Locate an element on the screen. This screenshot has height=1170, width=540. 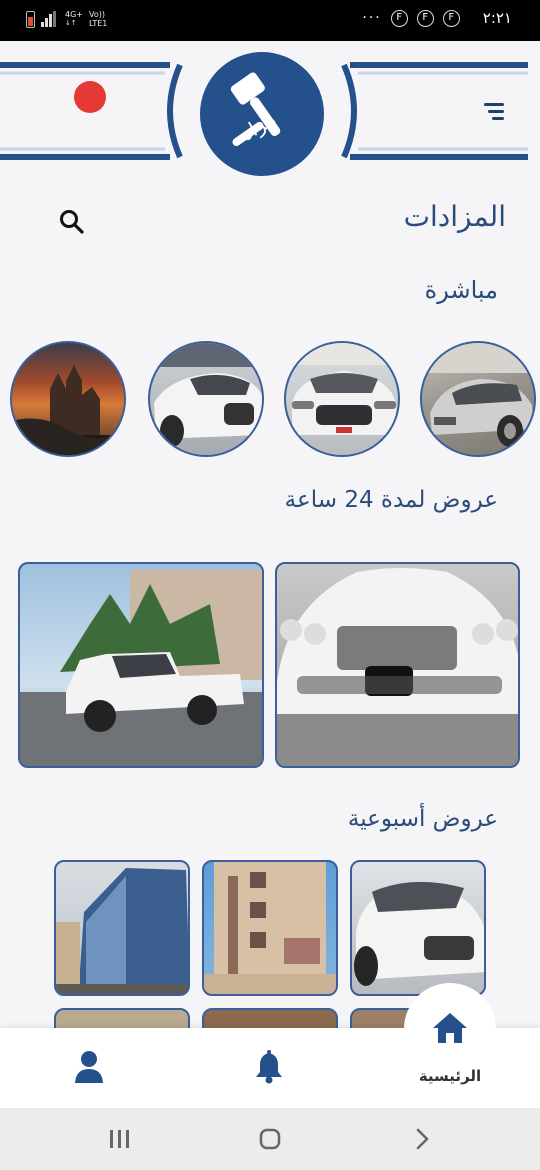
system-nav-bar is located at coordinates (270, 1139).